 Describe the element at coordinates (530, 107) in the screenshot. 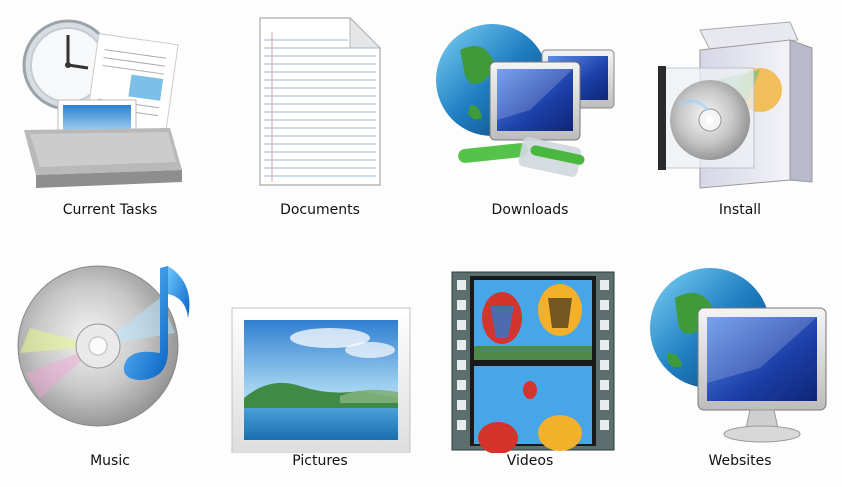

I see `network-globe-icon` at that location.